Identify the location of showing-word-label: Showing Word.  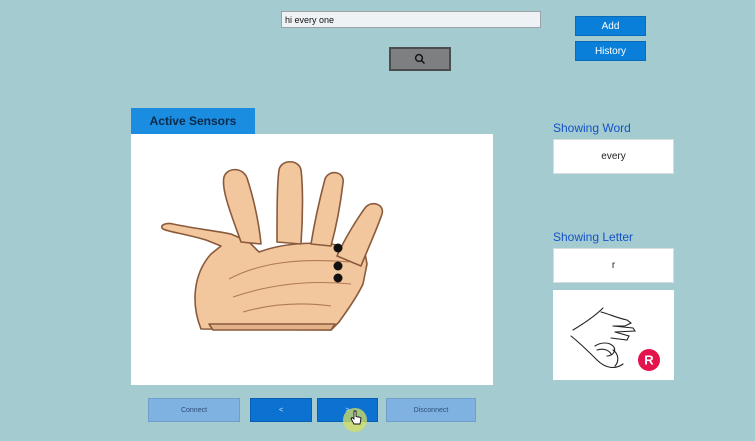
(592, 128).